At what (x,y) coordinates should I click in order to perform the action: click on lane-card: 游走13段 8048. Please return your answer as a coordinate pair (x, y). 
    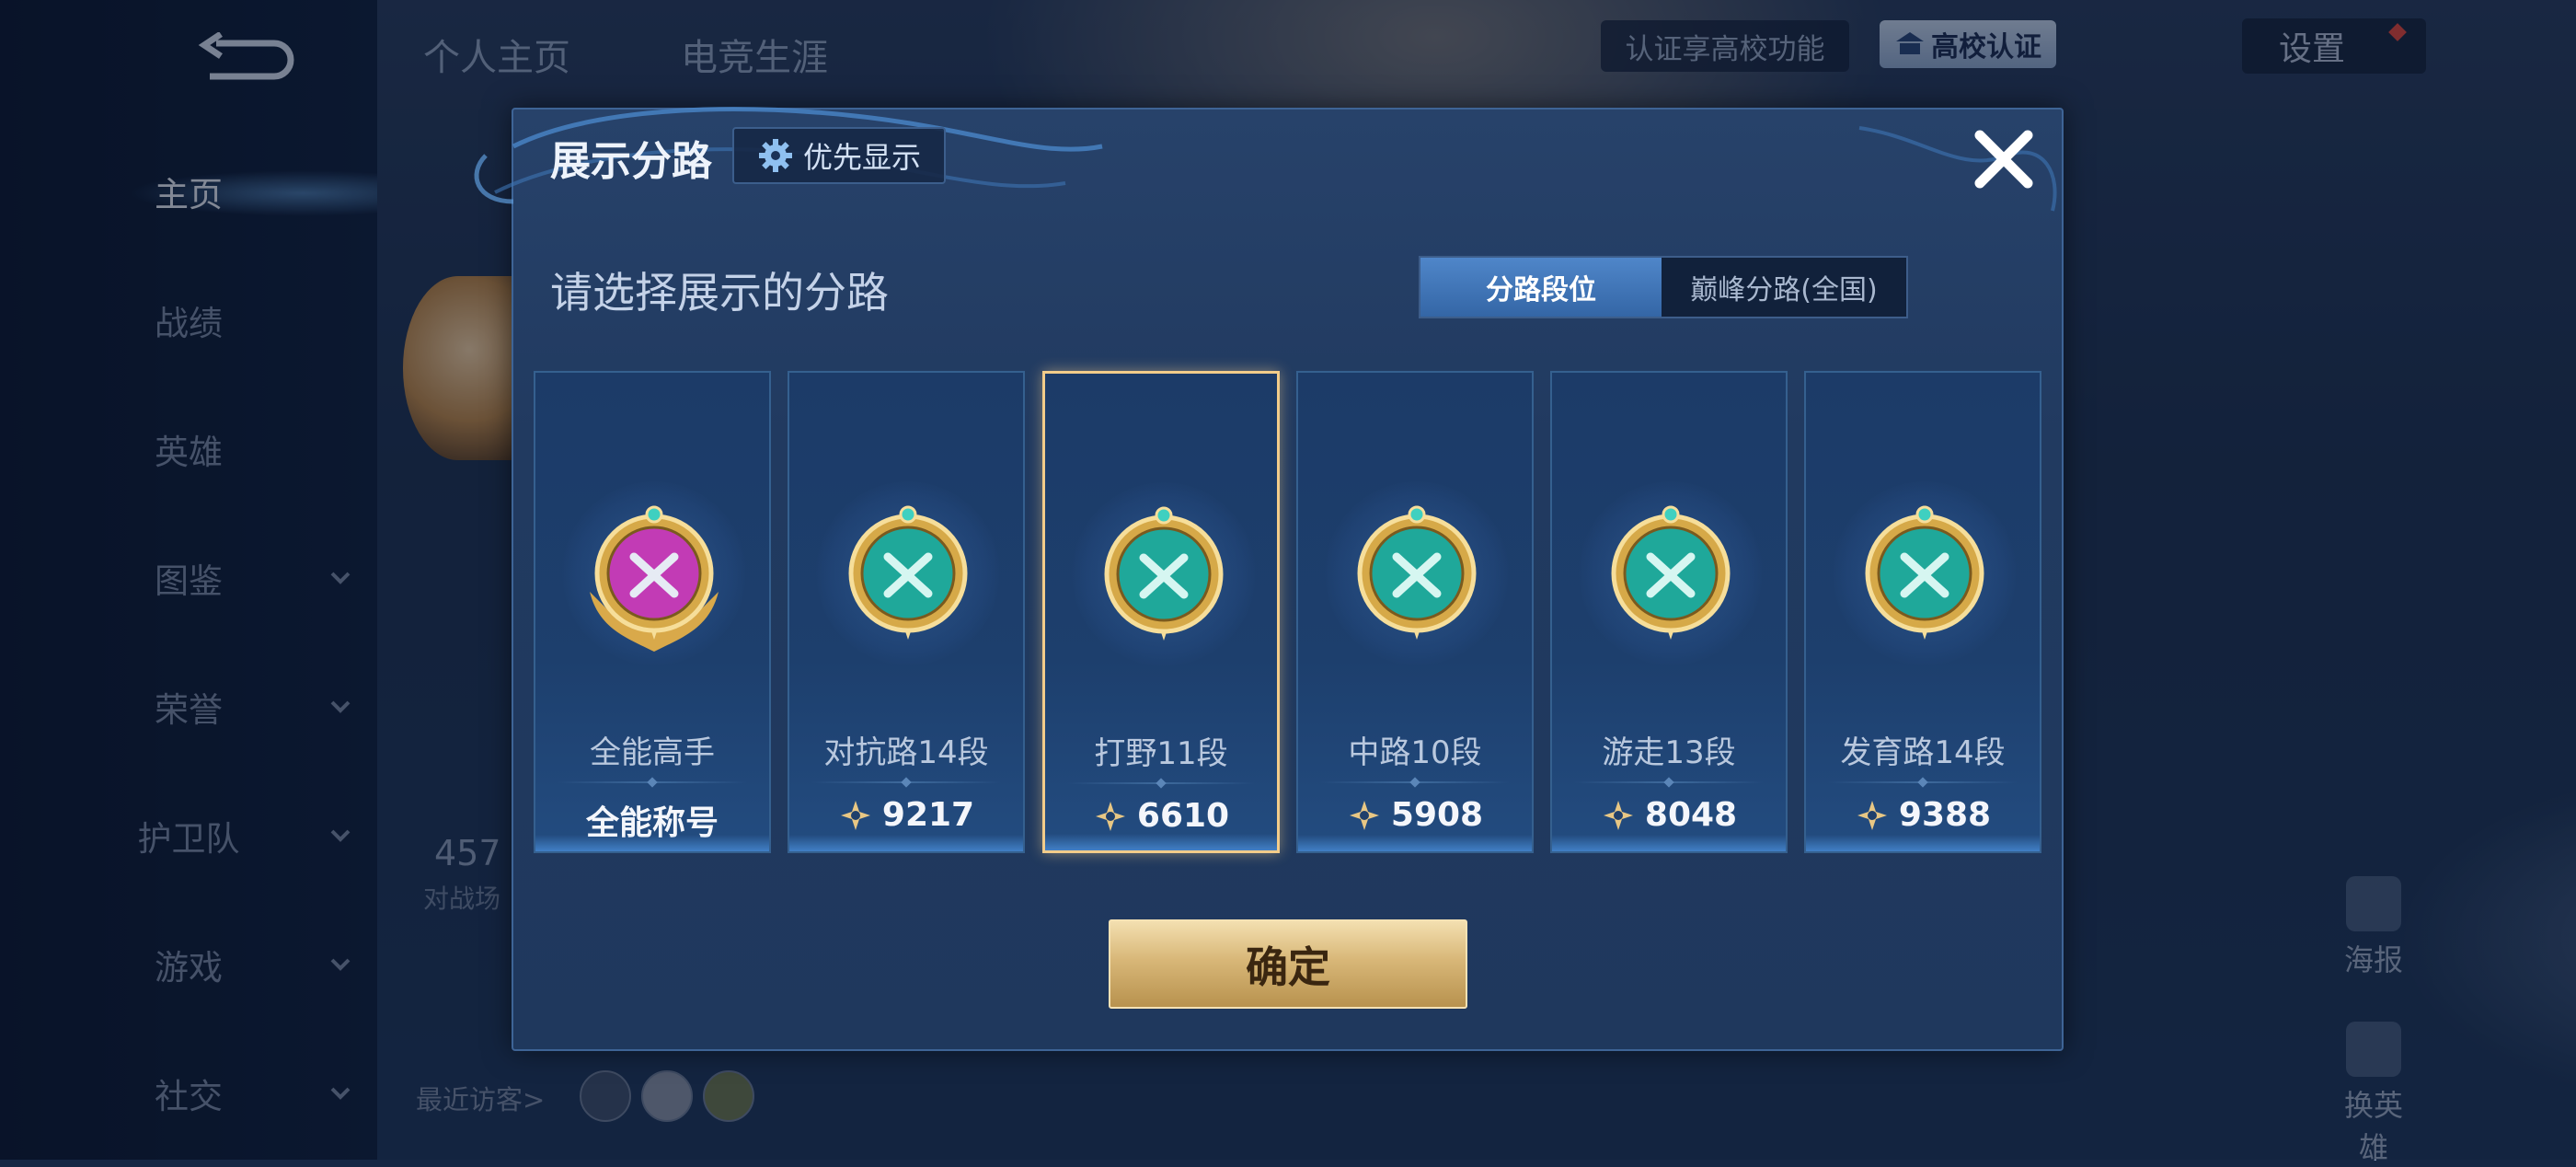
    Looking at the image, I should click on (1669, 612).